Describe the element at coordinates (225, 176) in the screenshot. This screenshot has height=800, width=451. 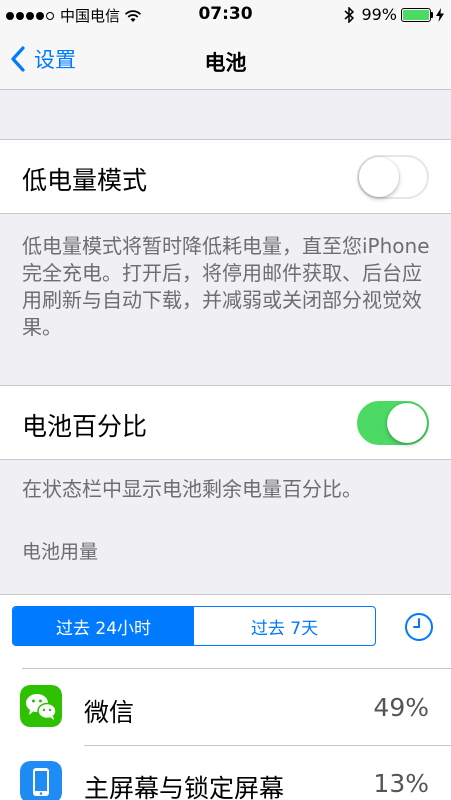
I see `low-power-mode-cell: 低电量模式` at that location.